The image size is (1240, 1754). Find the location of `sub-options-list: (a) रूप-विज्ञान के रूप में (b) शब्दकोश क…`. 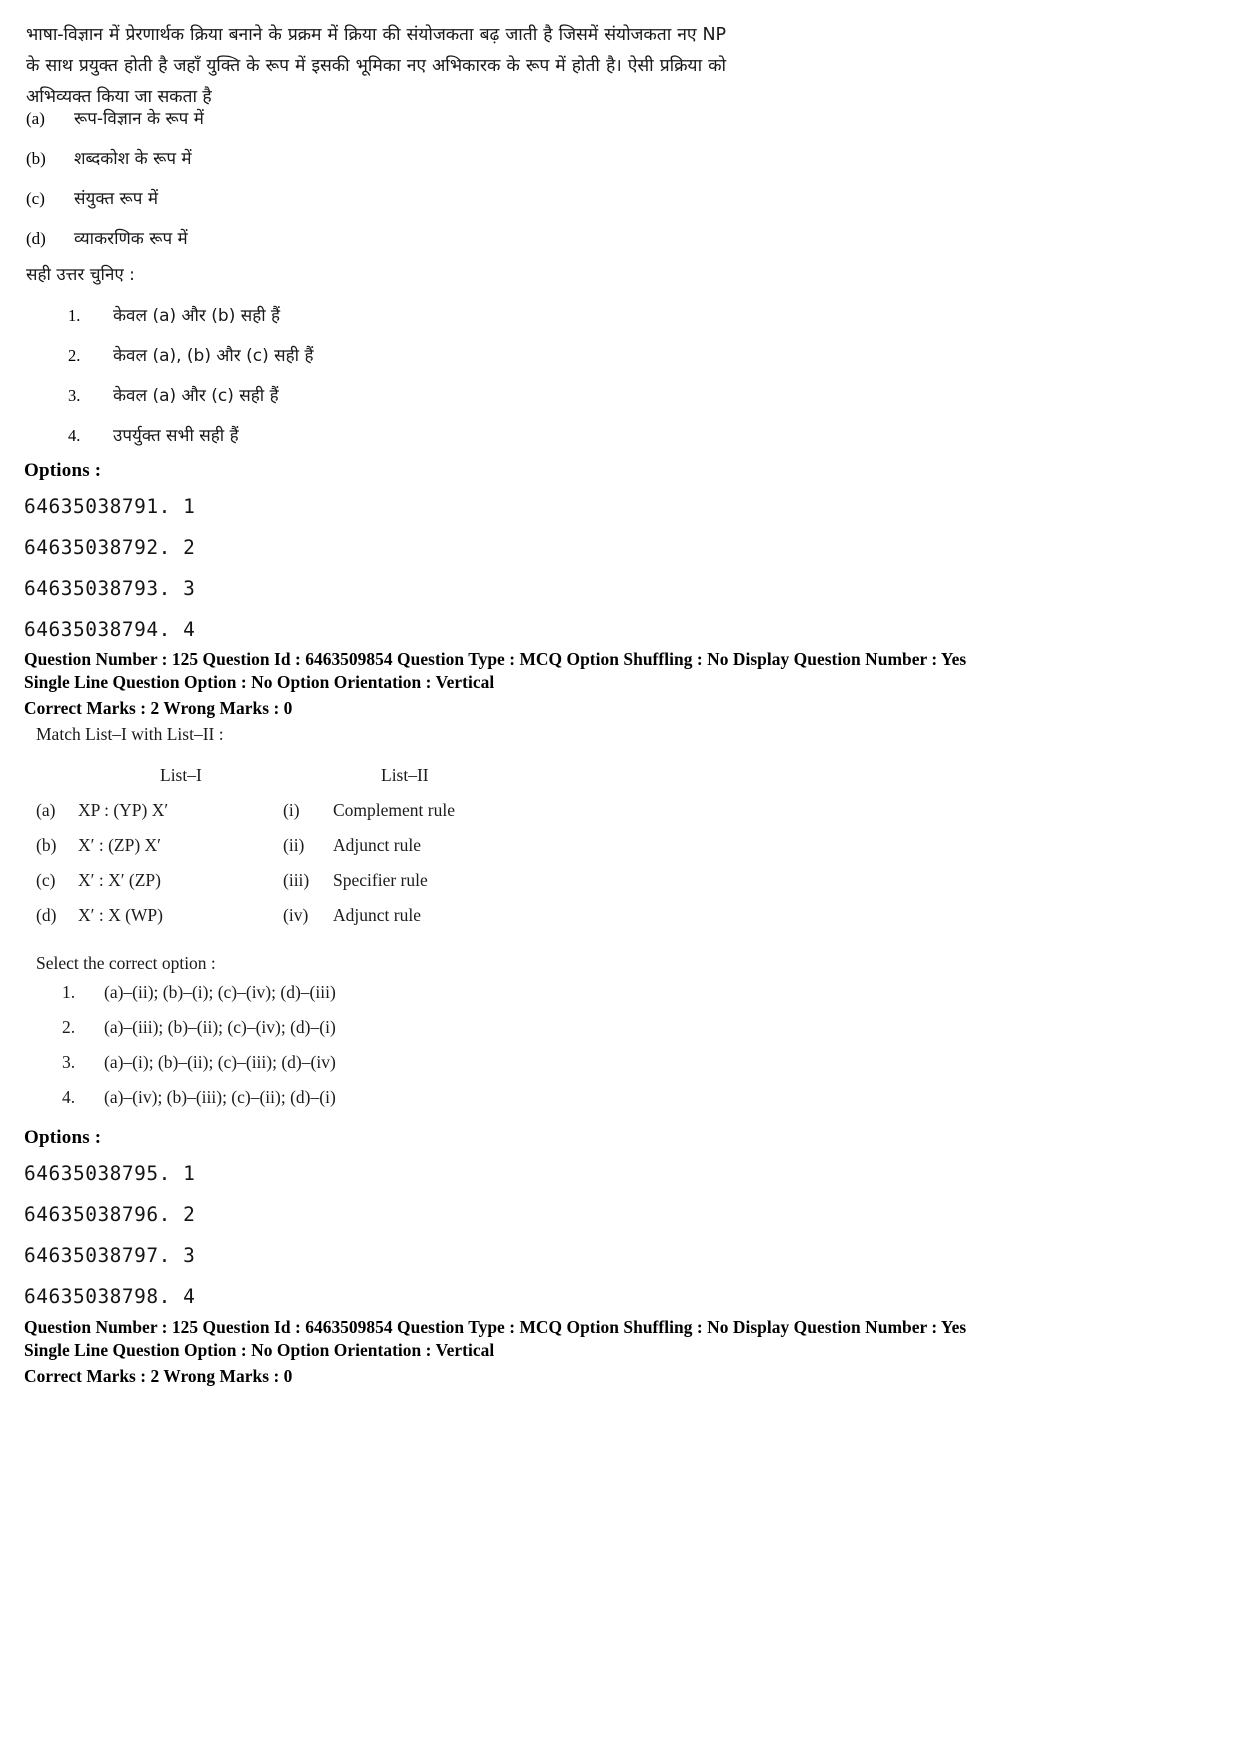

sub-options-list: (a) रूप-विज्ञान के रूप में (b) शब्दकोश क… is located at coordinates (346, 186).